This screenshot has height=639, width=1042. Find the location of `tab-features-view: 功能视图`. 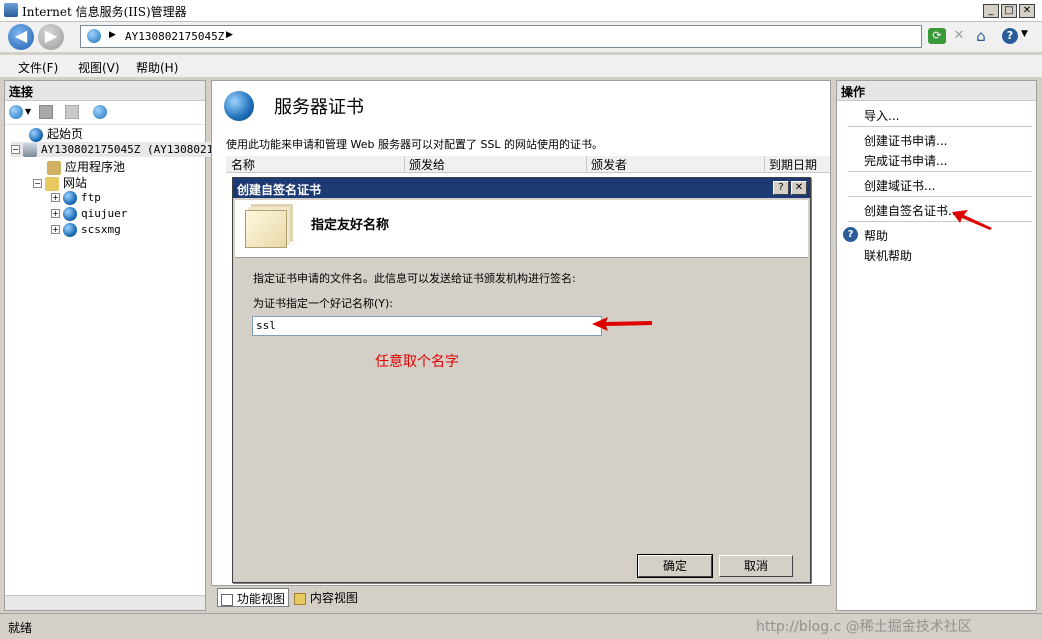

tab-features-view: 功能视图 is located at coordinates (253, 597).